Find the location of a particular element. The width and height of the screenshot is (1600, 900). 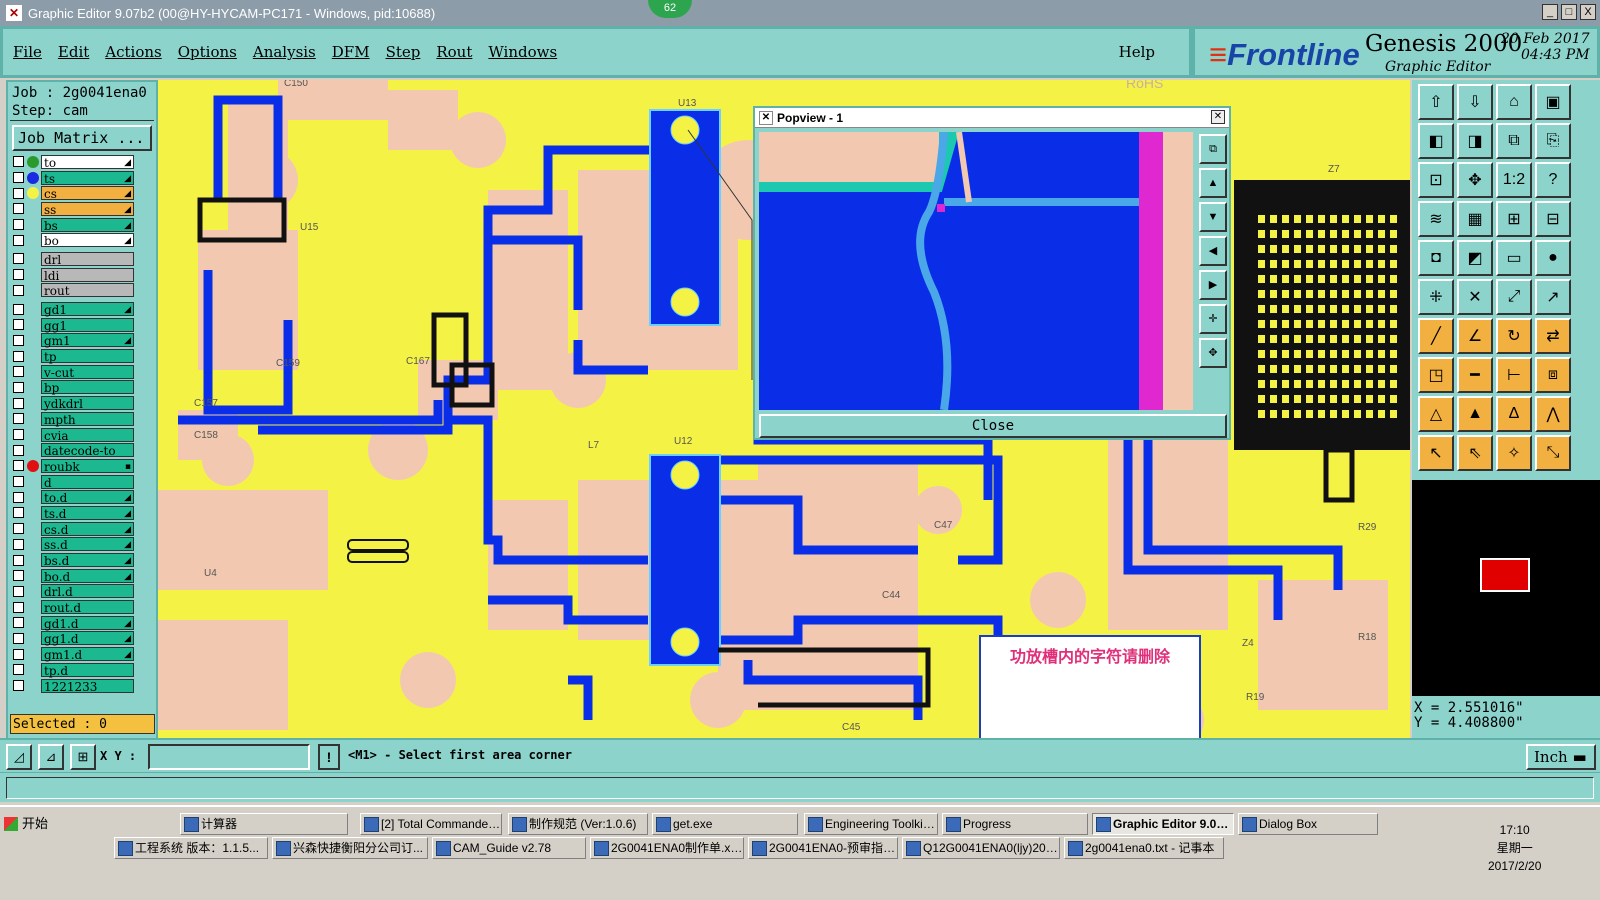

popview-pan-up-icon: ▲ is located at coordinates (1213, 183).